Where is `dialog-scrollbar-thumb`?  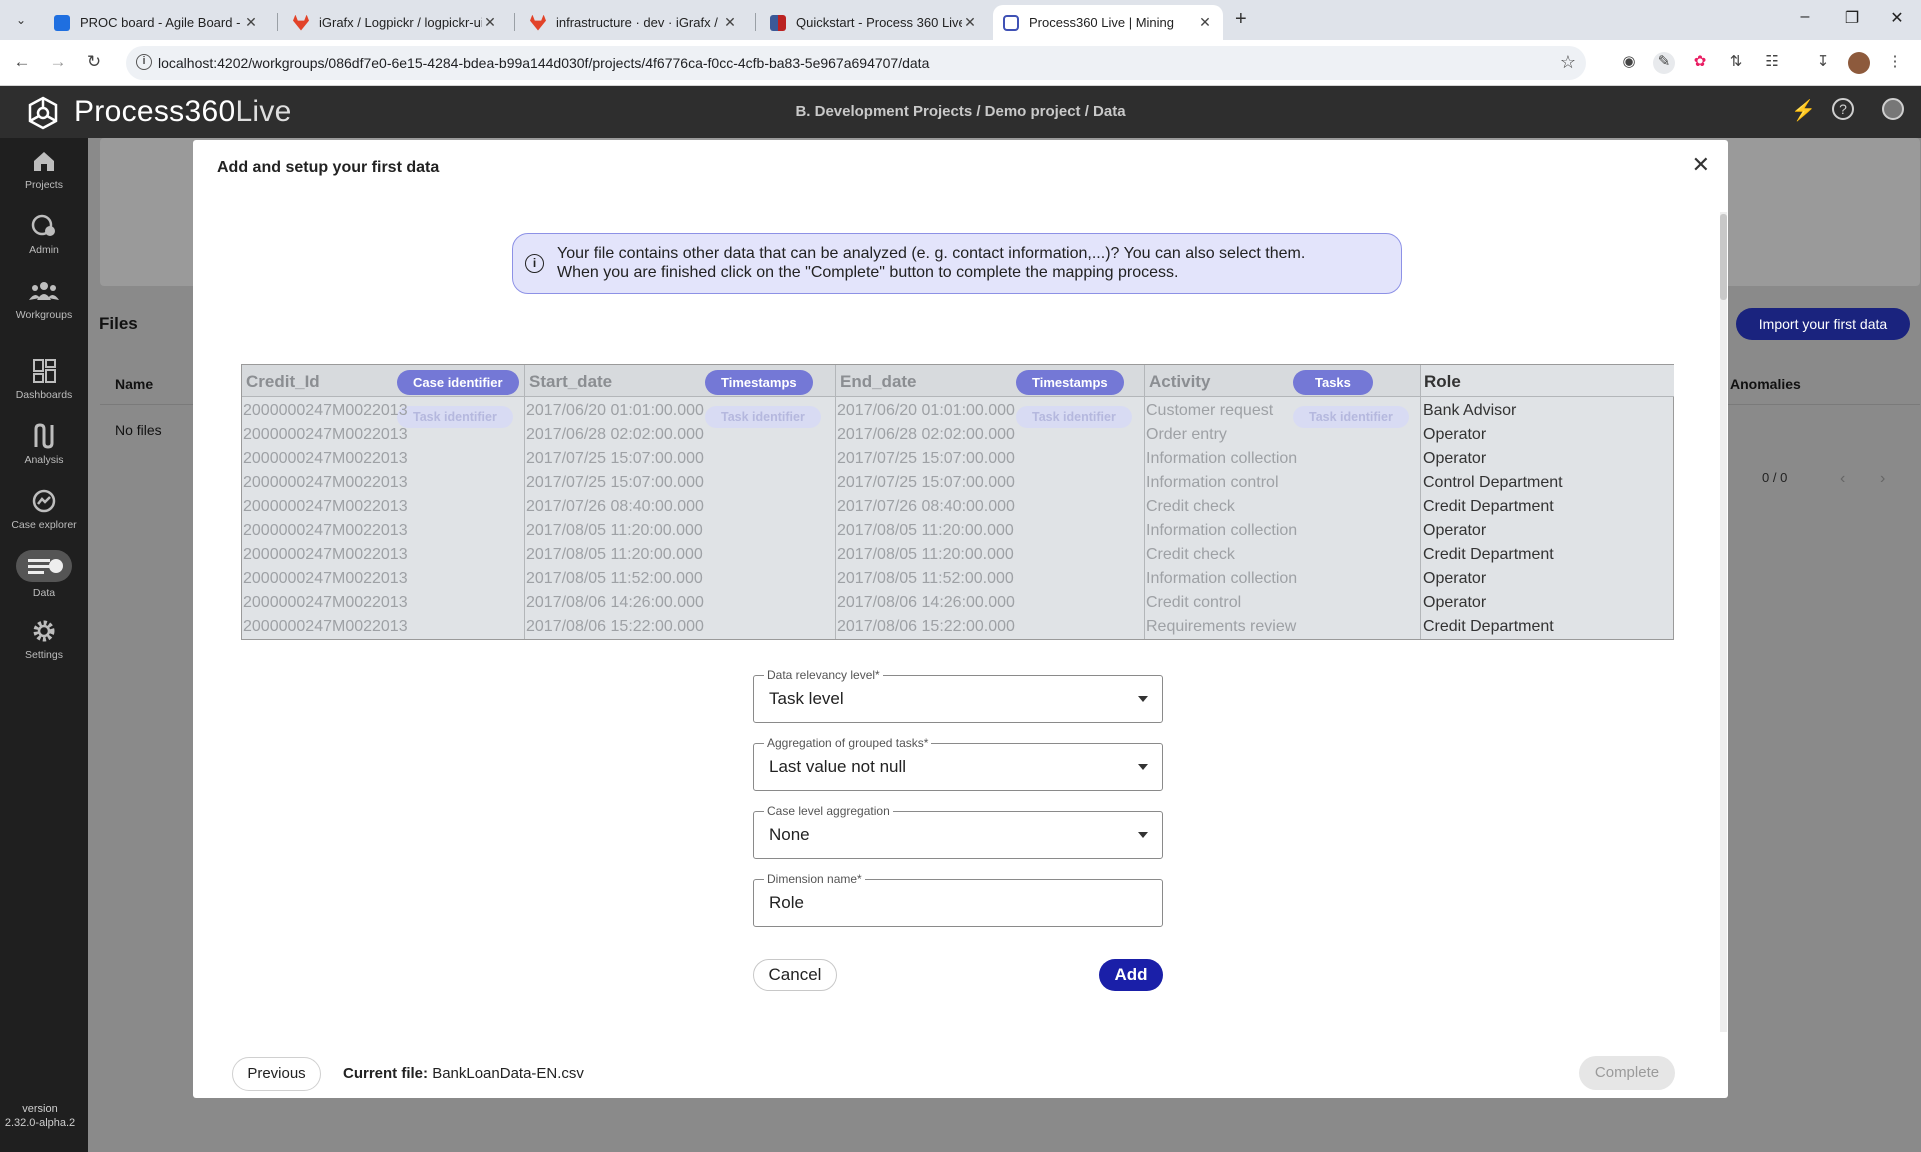 dialog-scrollbar-thumb is located at coordinates (1723, 257).